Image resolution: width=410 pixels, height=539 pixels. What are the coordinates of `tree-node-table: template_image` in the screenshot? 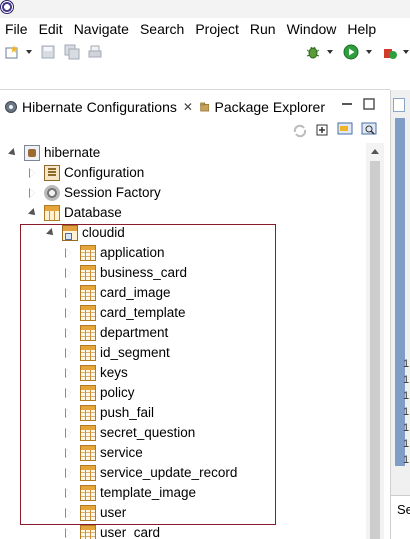 It's located at (129, 493).